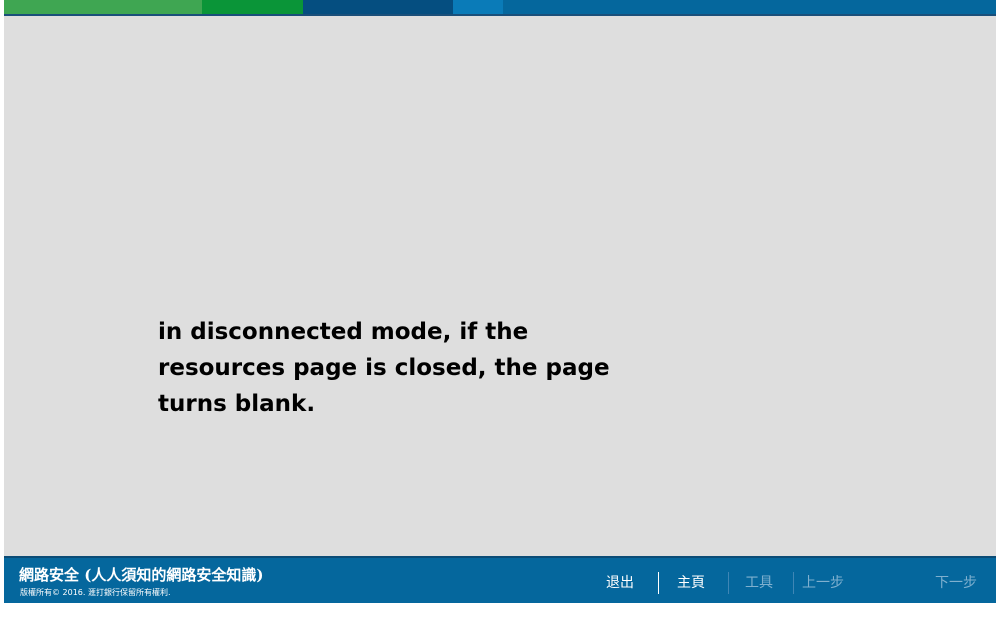  What do you see at coordinates (823, 583) in the screenshot?
I see `previous-button: 上一步` at bounding box center [823, 583].